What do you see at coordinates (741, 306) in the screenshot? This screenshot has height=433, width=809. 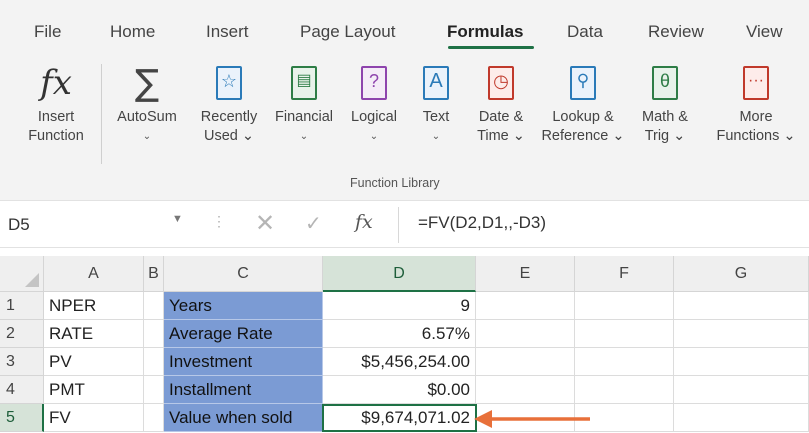 I see `cell-g1` at bounding box center [741, 306].